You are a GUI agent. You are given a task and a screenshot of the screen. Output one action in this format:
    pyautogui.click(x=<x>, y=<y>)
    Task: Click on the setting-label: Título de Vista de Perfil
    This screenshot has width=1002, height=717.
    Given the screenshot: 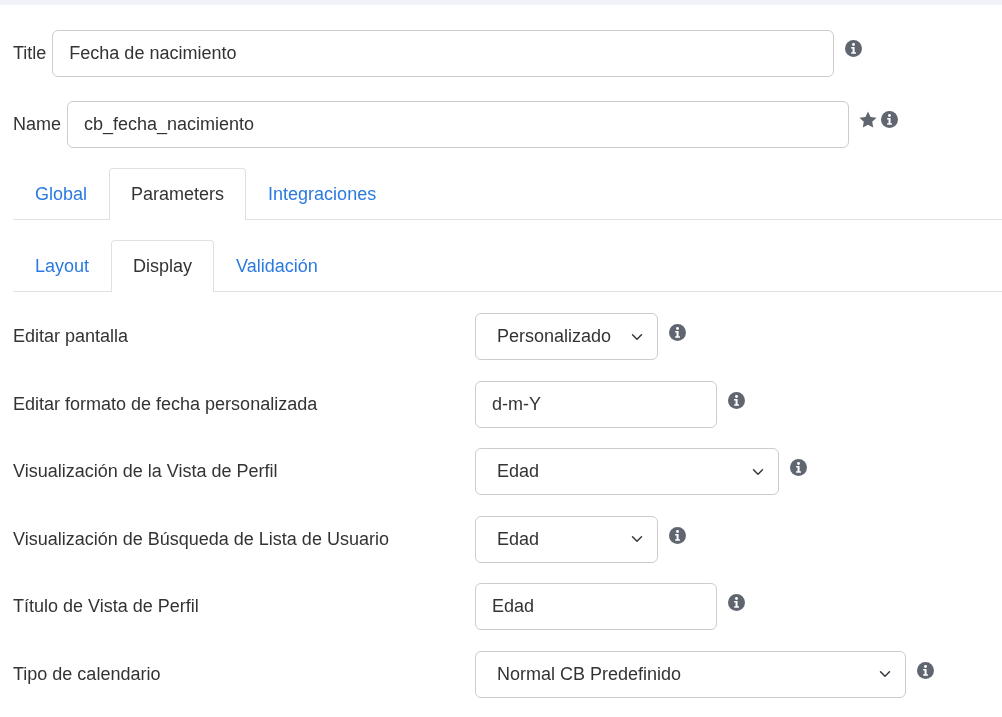 What is the action you would take?
    pyautogui.click(x=106, y=606)
    